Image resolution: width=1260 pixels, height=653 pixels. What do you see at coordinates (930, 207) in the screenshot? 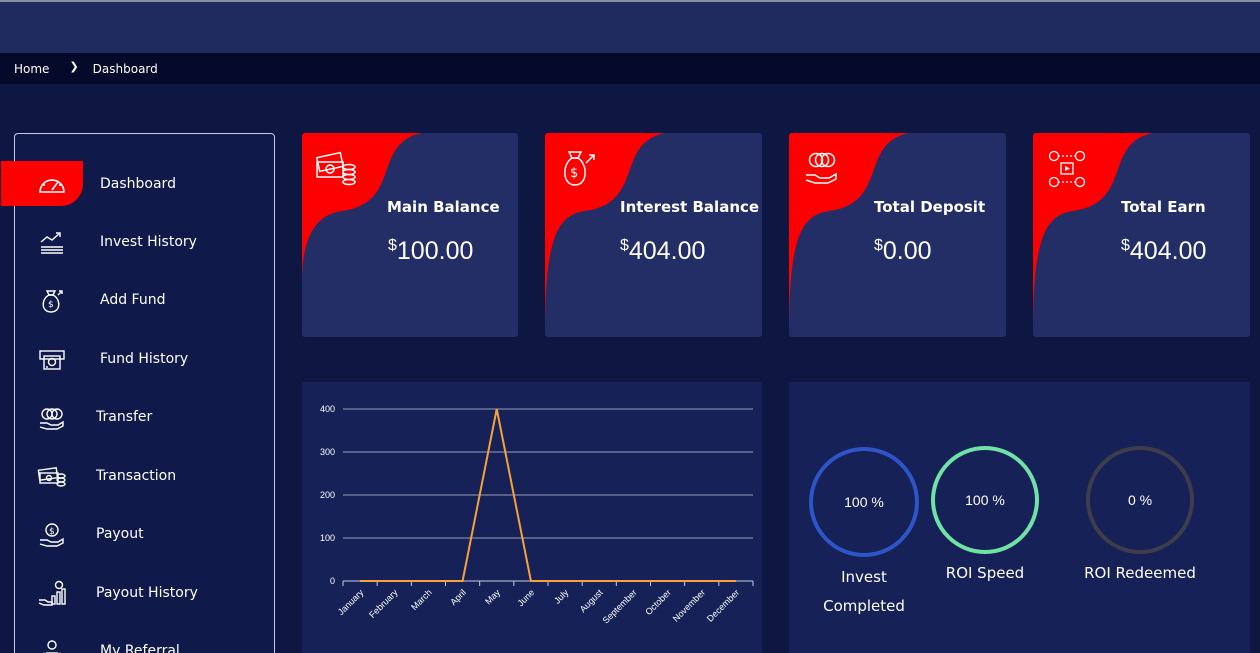
I see `card-title: Total Deposit` at bounding box center [930, 207].